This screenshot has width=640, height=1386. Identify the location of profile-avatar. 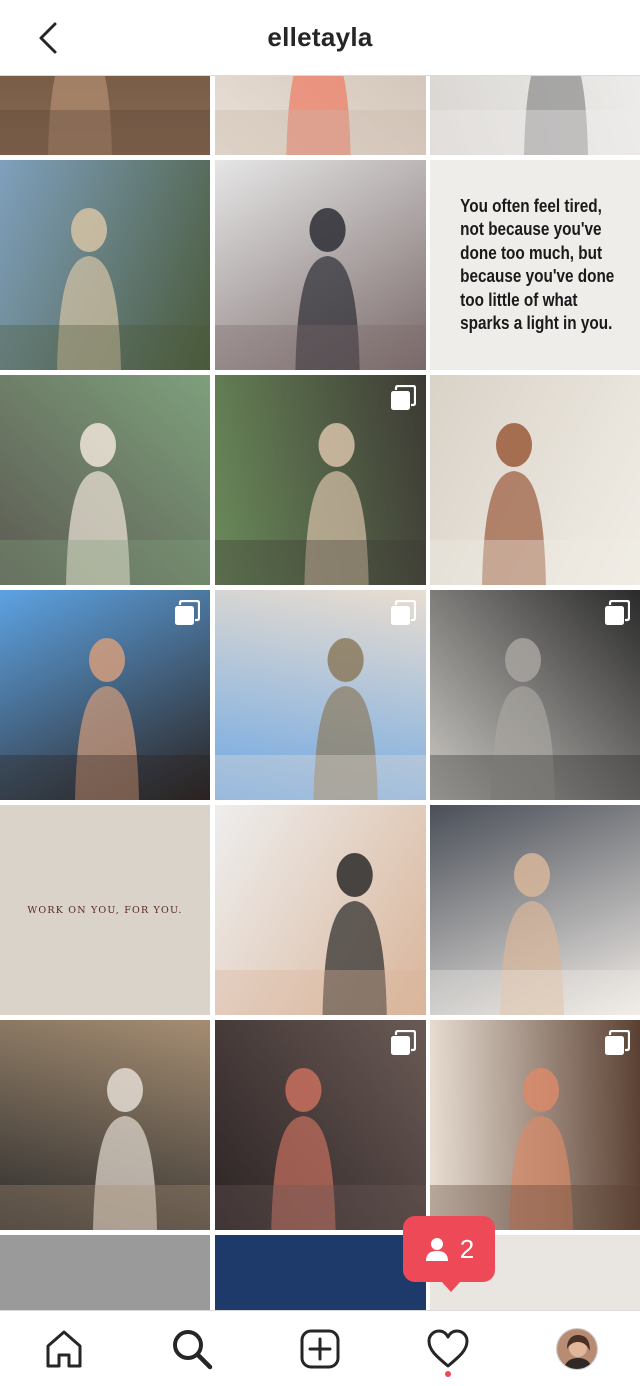
(577, 1349).